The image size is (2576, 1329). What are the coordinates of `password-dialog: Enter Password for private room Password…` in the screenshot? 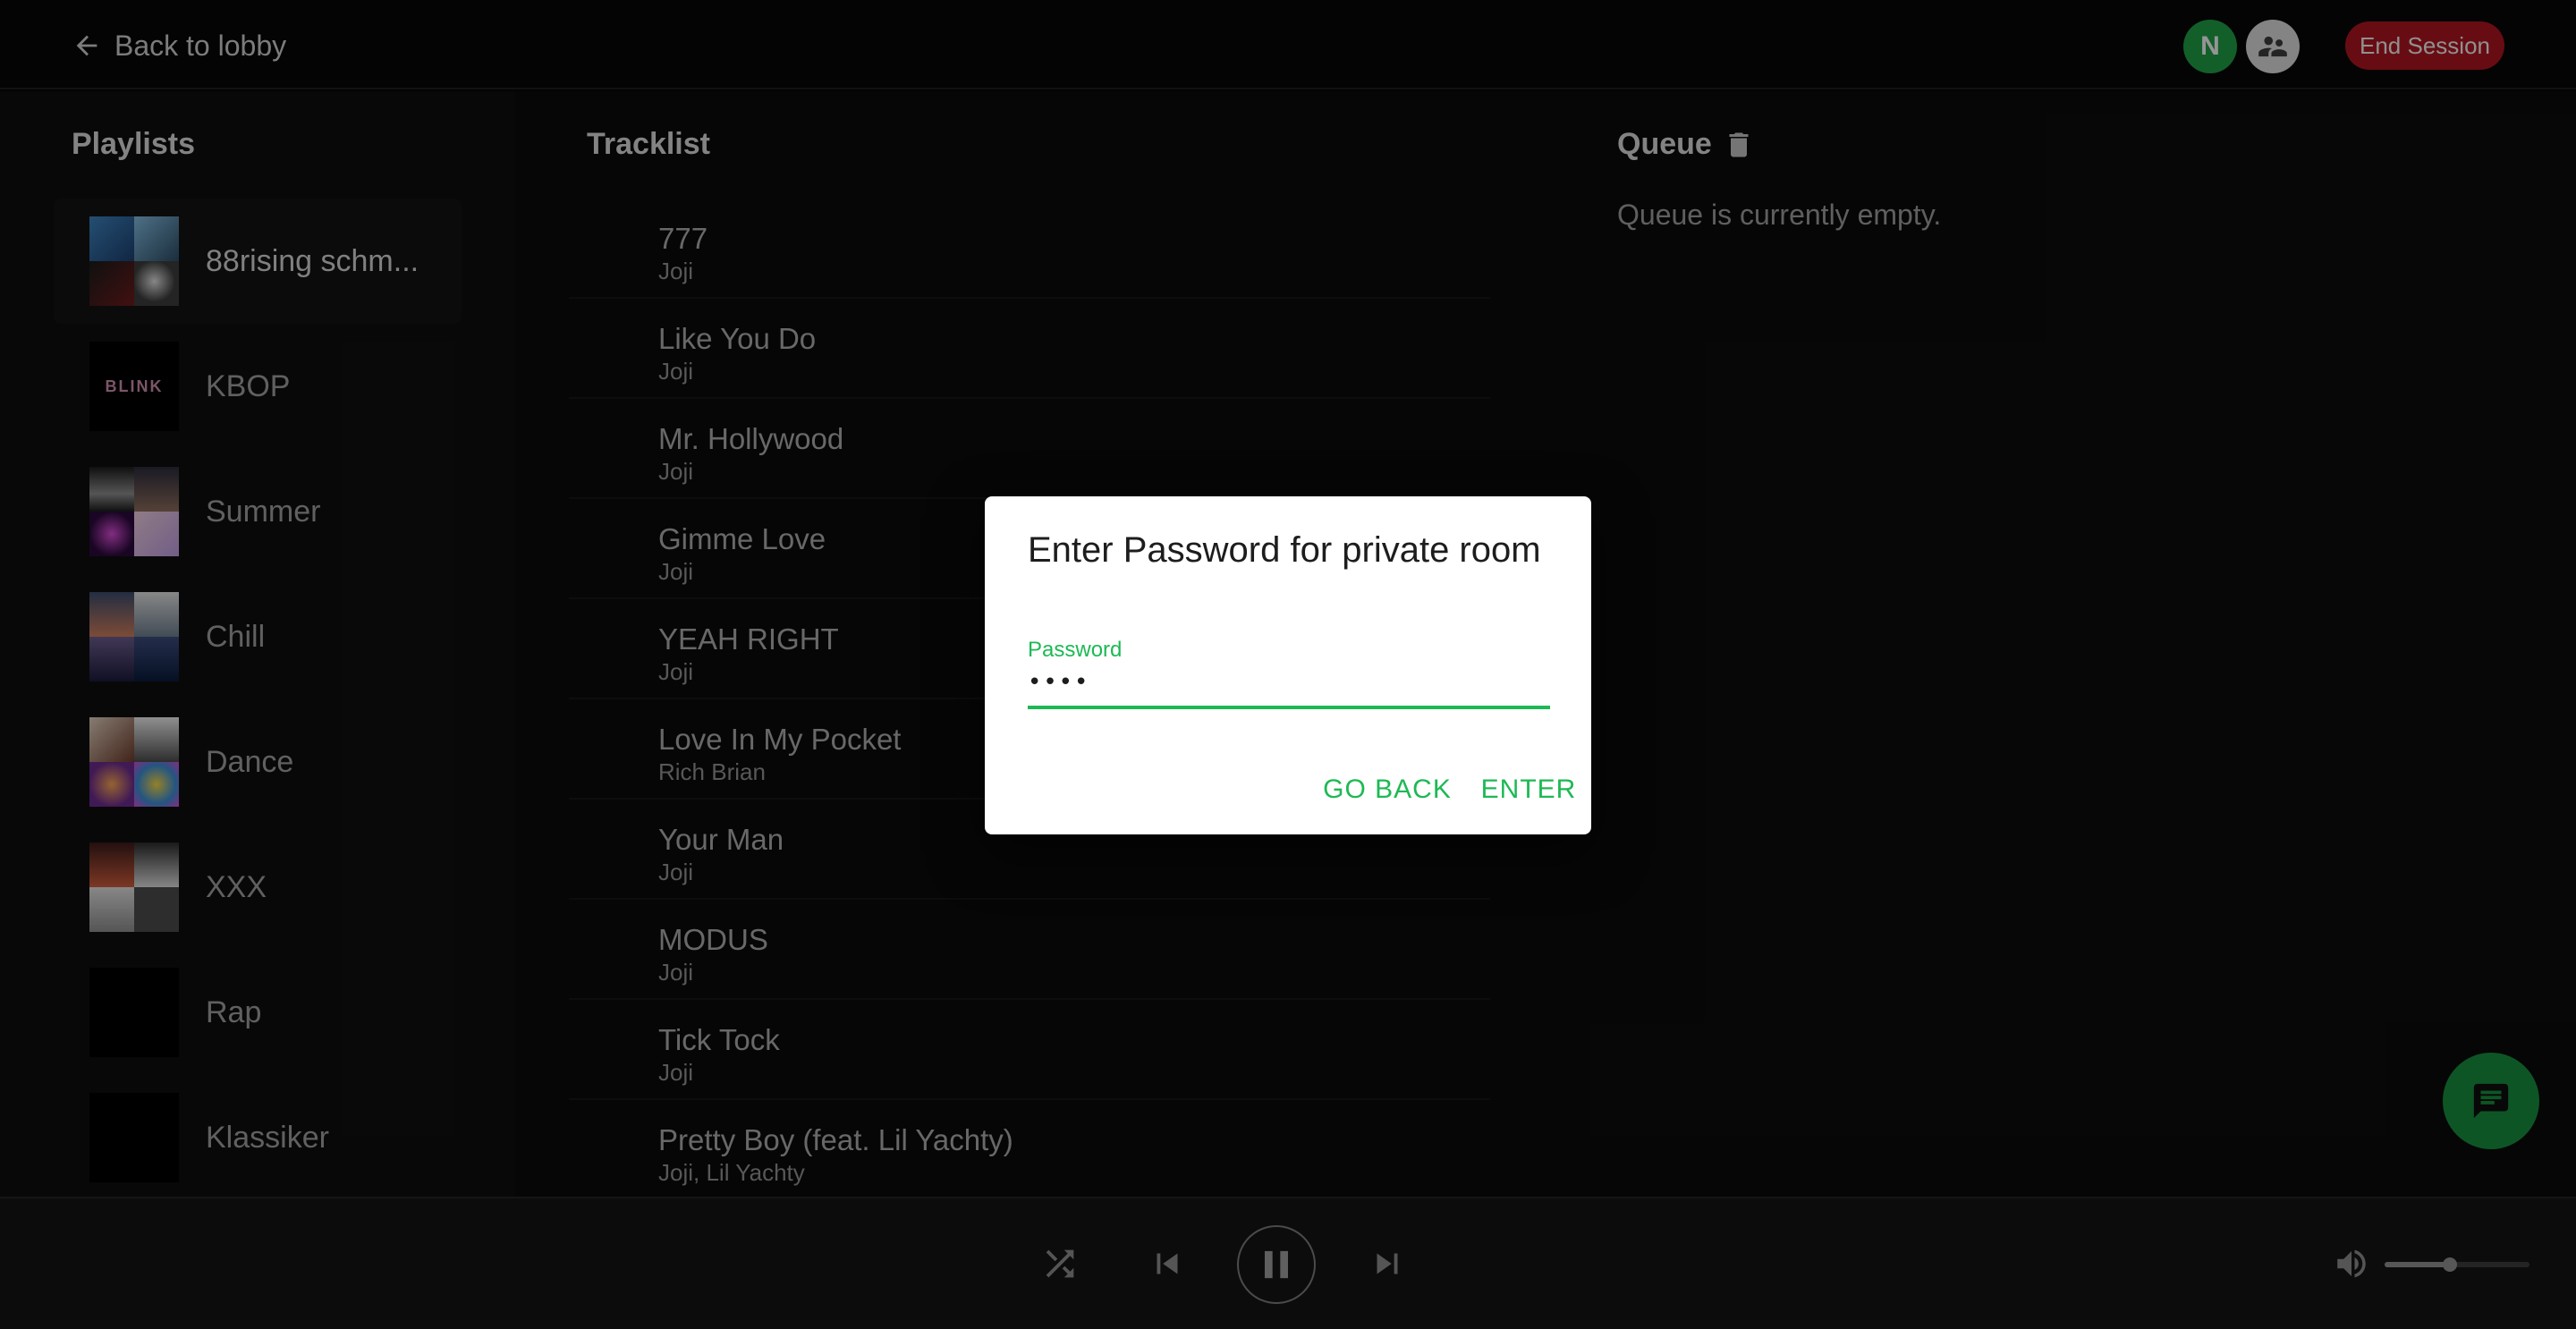 It's located at (1288, 665).